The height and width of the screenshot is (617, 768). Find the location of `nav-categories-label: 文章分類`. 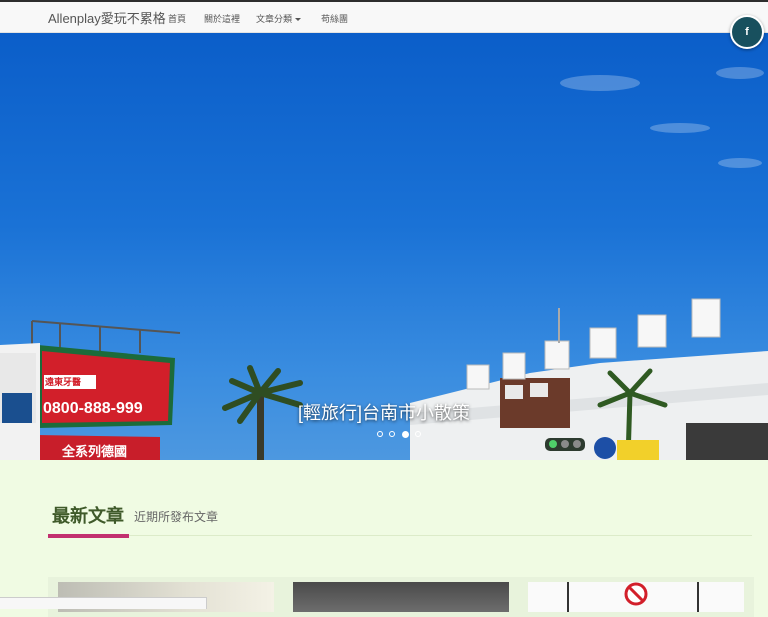

nav-categories-label: 文章分類 is located at coordinates (274, 19).